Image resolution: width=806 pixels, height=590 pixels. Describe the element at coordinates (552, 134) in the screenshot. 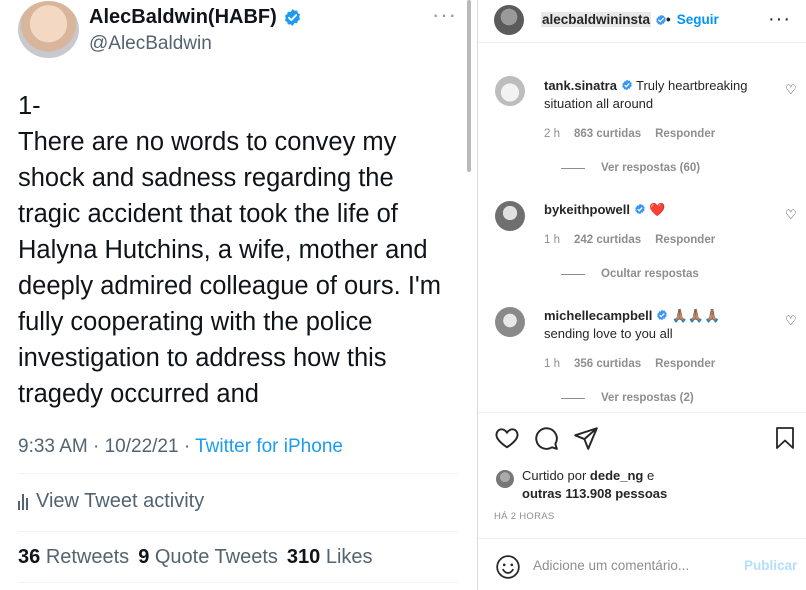

I see `comment-time: 2 h` at that location.